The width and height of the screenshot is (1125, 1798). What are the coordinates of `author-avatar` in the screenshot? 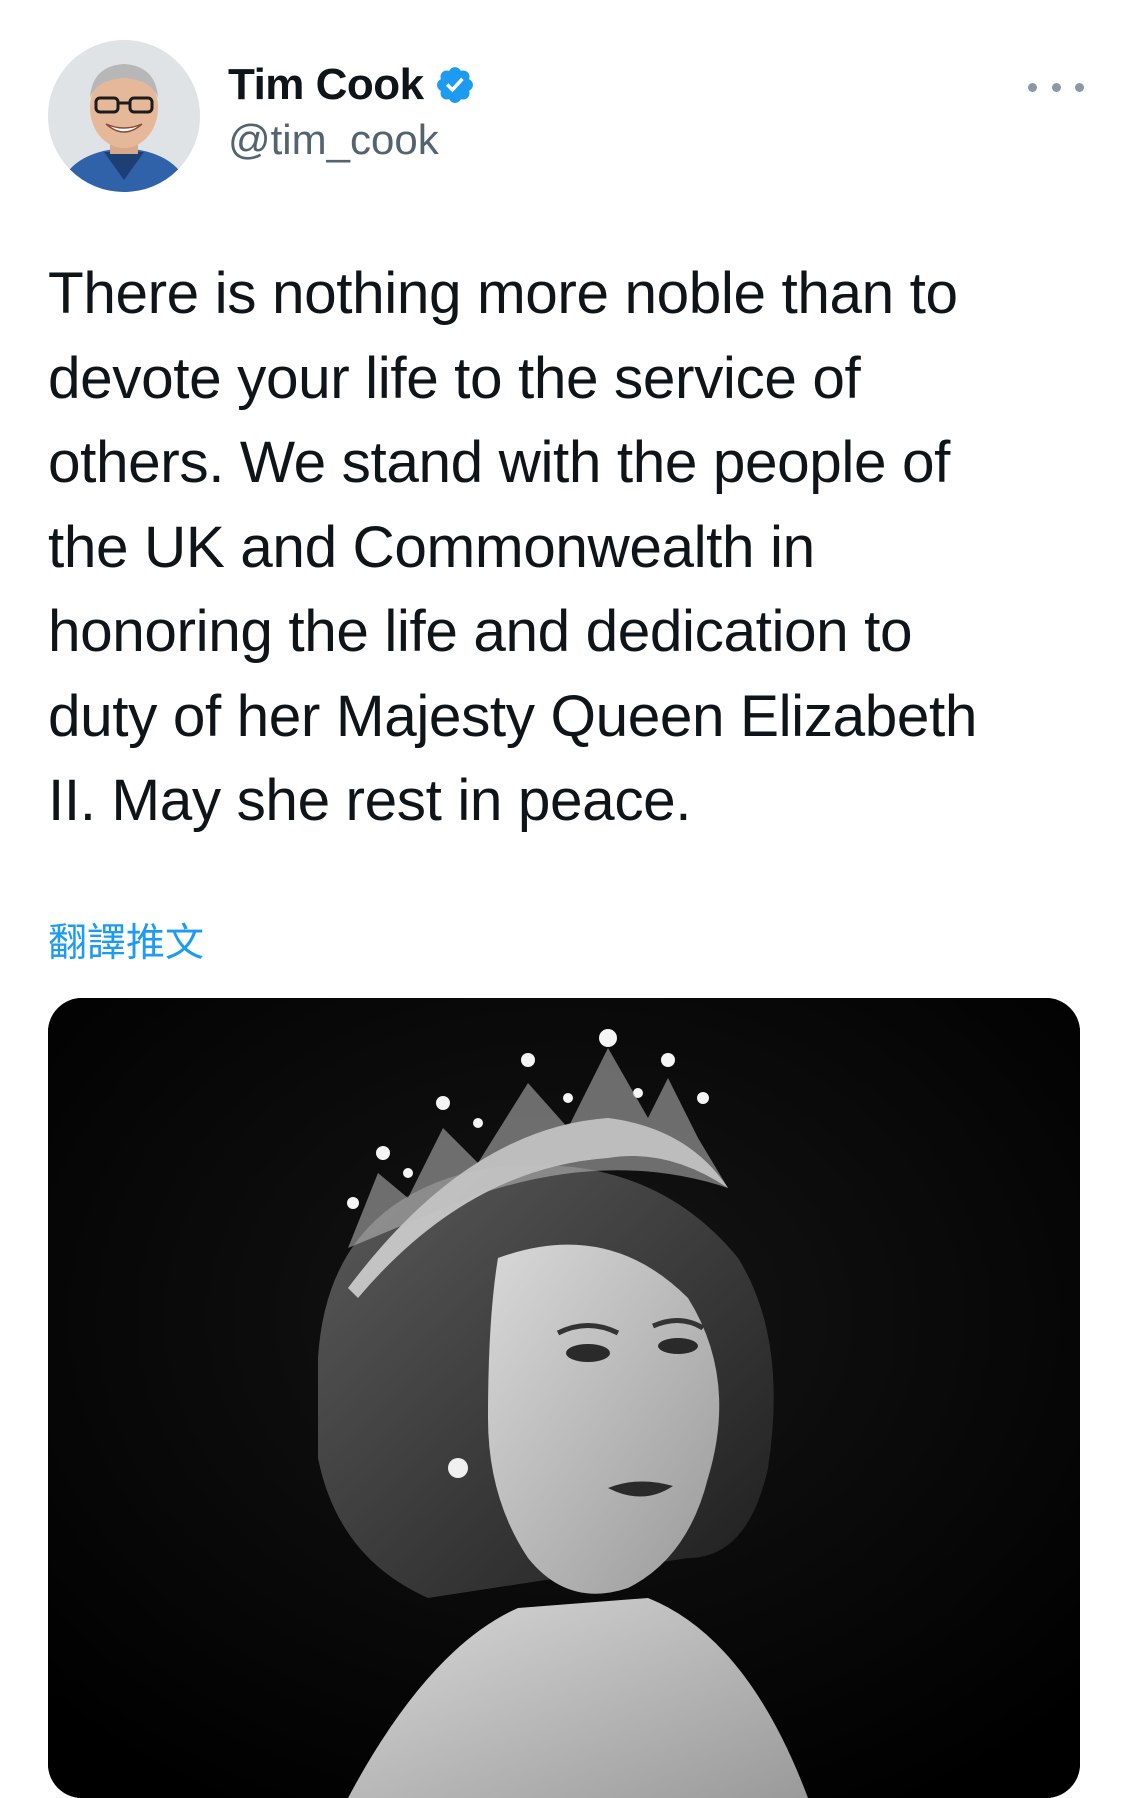 It's located at (124, 116).